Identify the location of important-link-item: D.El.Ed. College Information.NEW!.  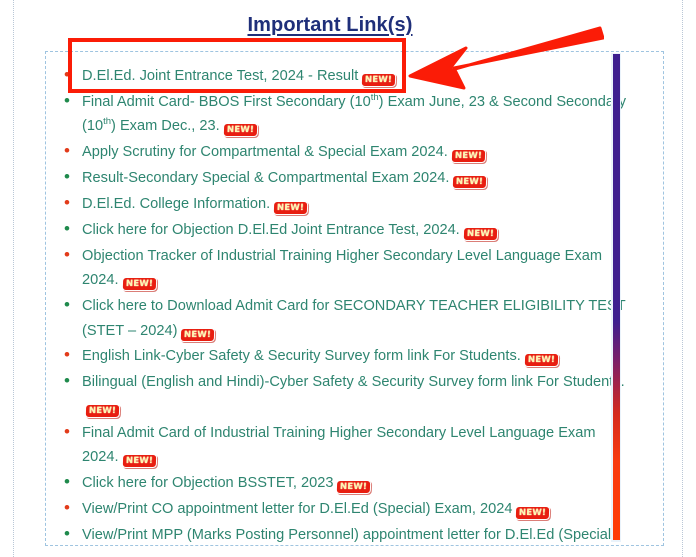
(347, 203).